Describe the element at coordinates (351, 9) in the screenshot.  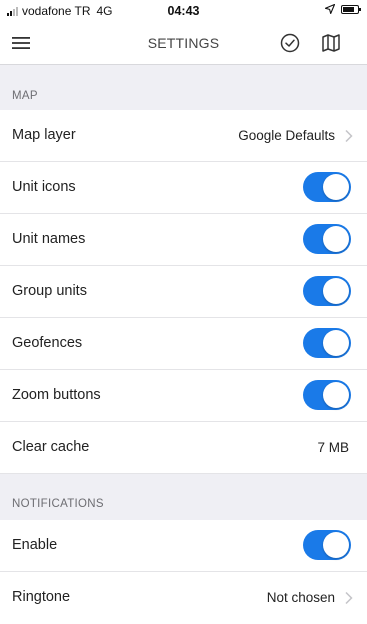
I see `battery-icon` at that location.